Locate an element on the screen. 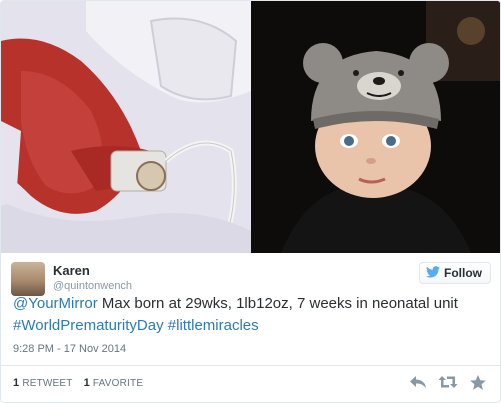 The image size is (501, 403). tweet-actions is located at coordinates (448, 382).